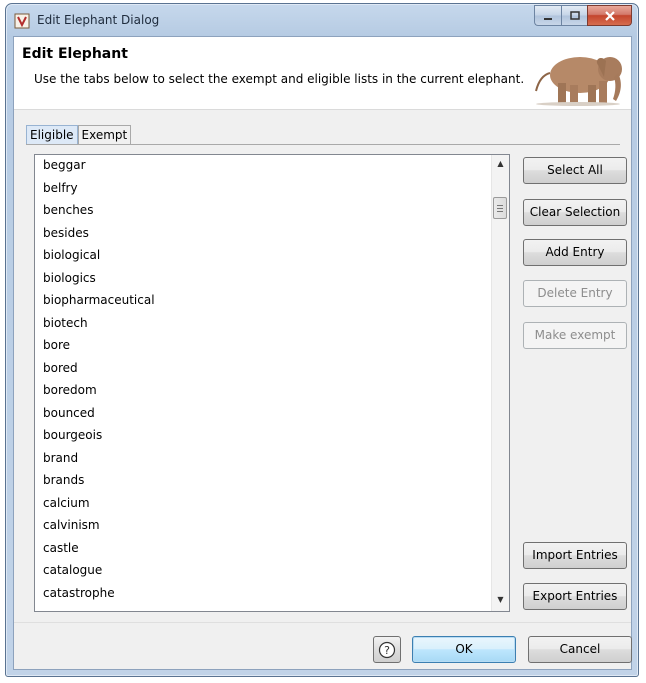  I want to click on list-item: biotech, so click(272, 324).